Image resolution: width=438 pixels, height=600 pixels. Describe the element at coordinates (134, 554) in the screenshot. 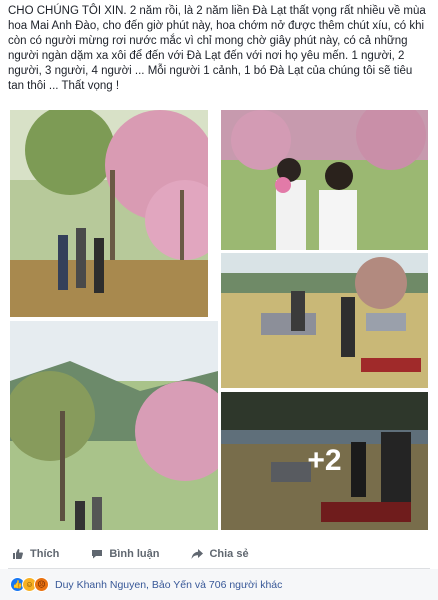

I see `comment-label: Bình luận` at that location.